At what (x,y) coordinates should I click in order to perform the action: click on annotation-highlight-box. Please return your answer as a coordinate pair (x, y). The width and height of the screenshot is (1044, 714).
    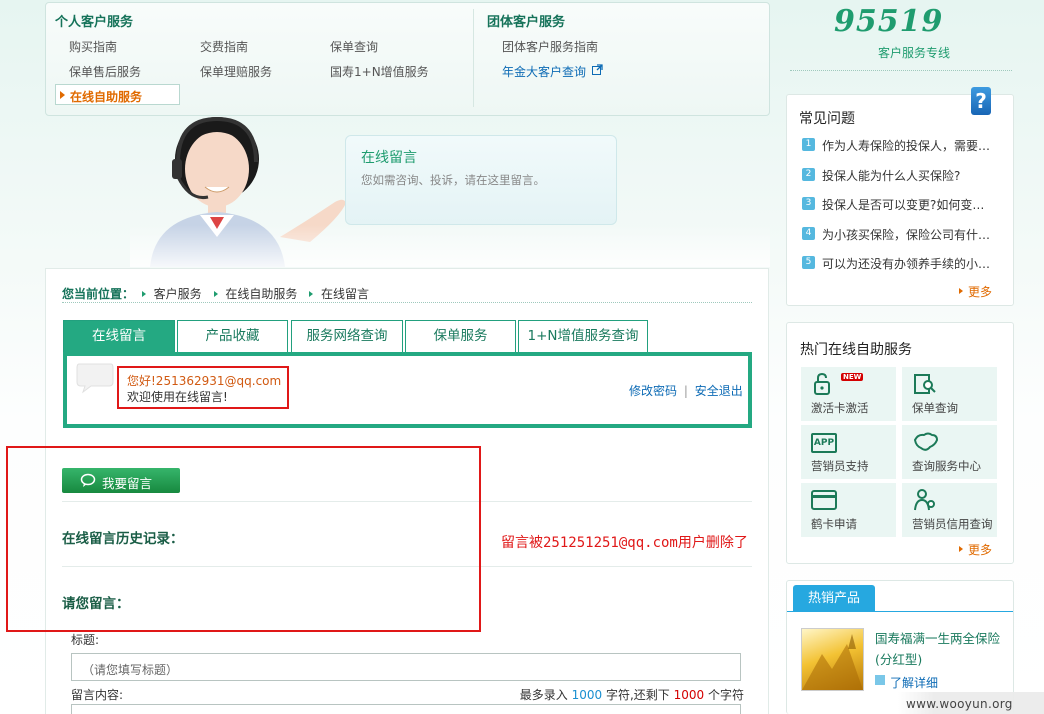
    Looking at the image, I should click on (243, 539).